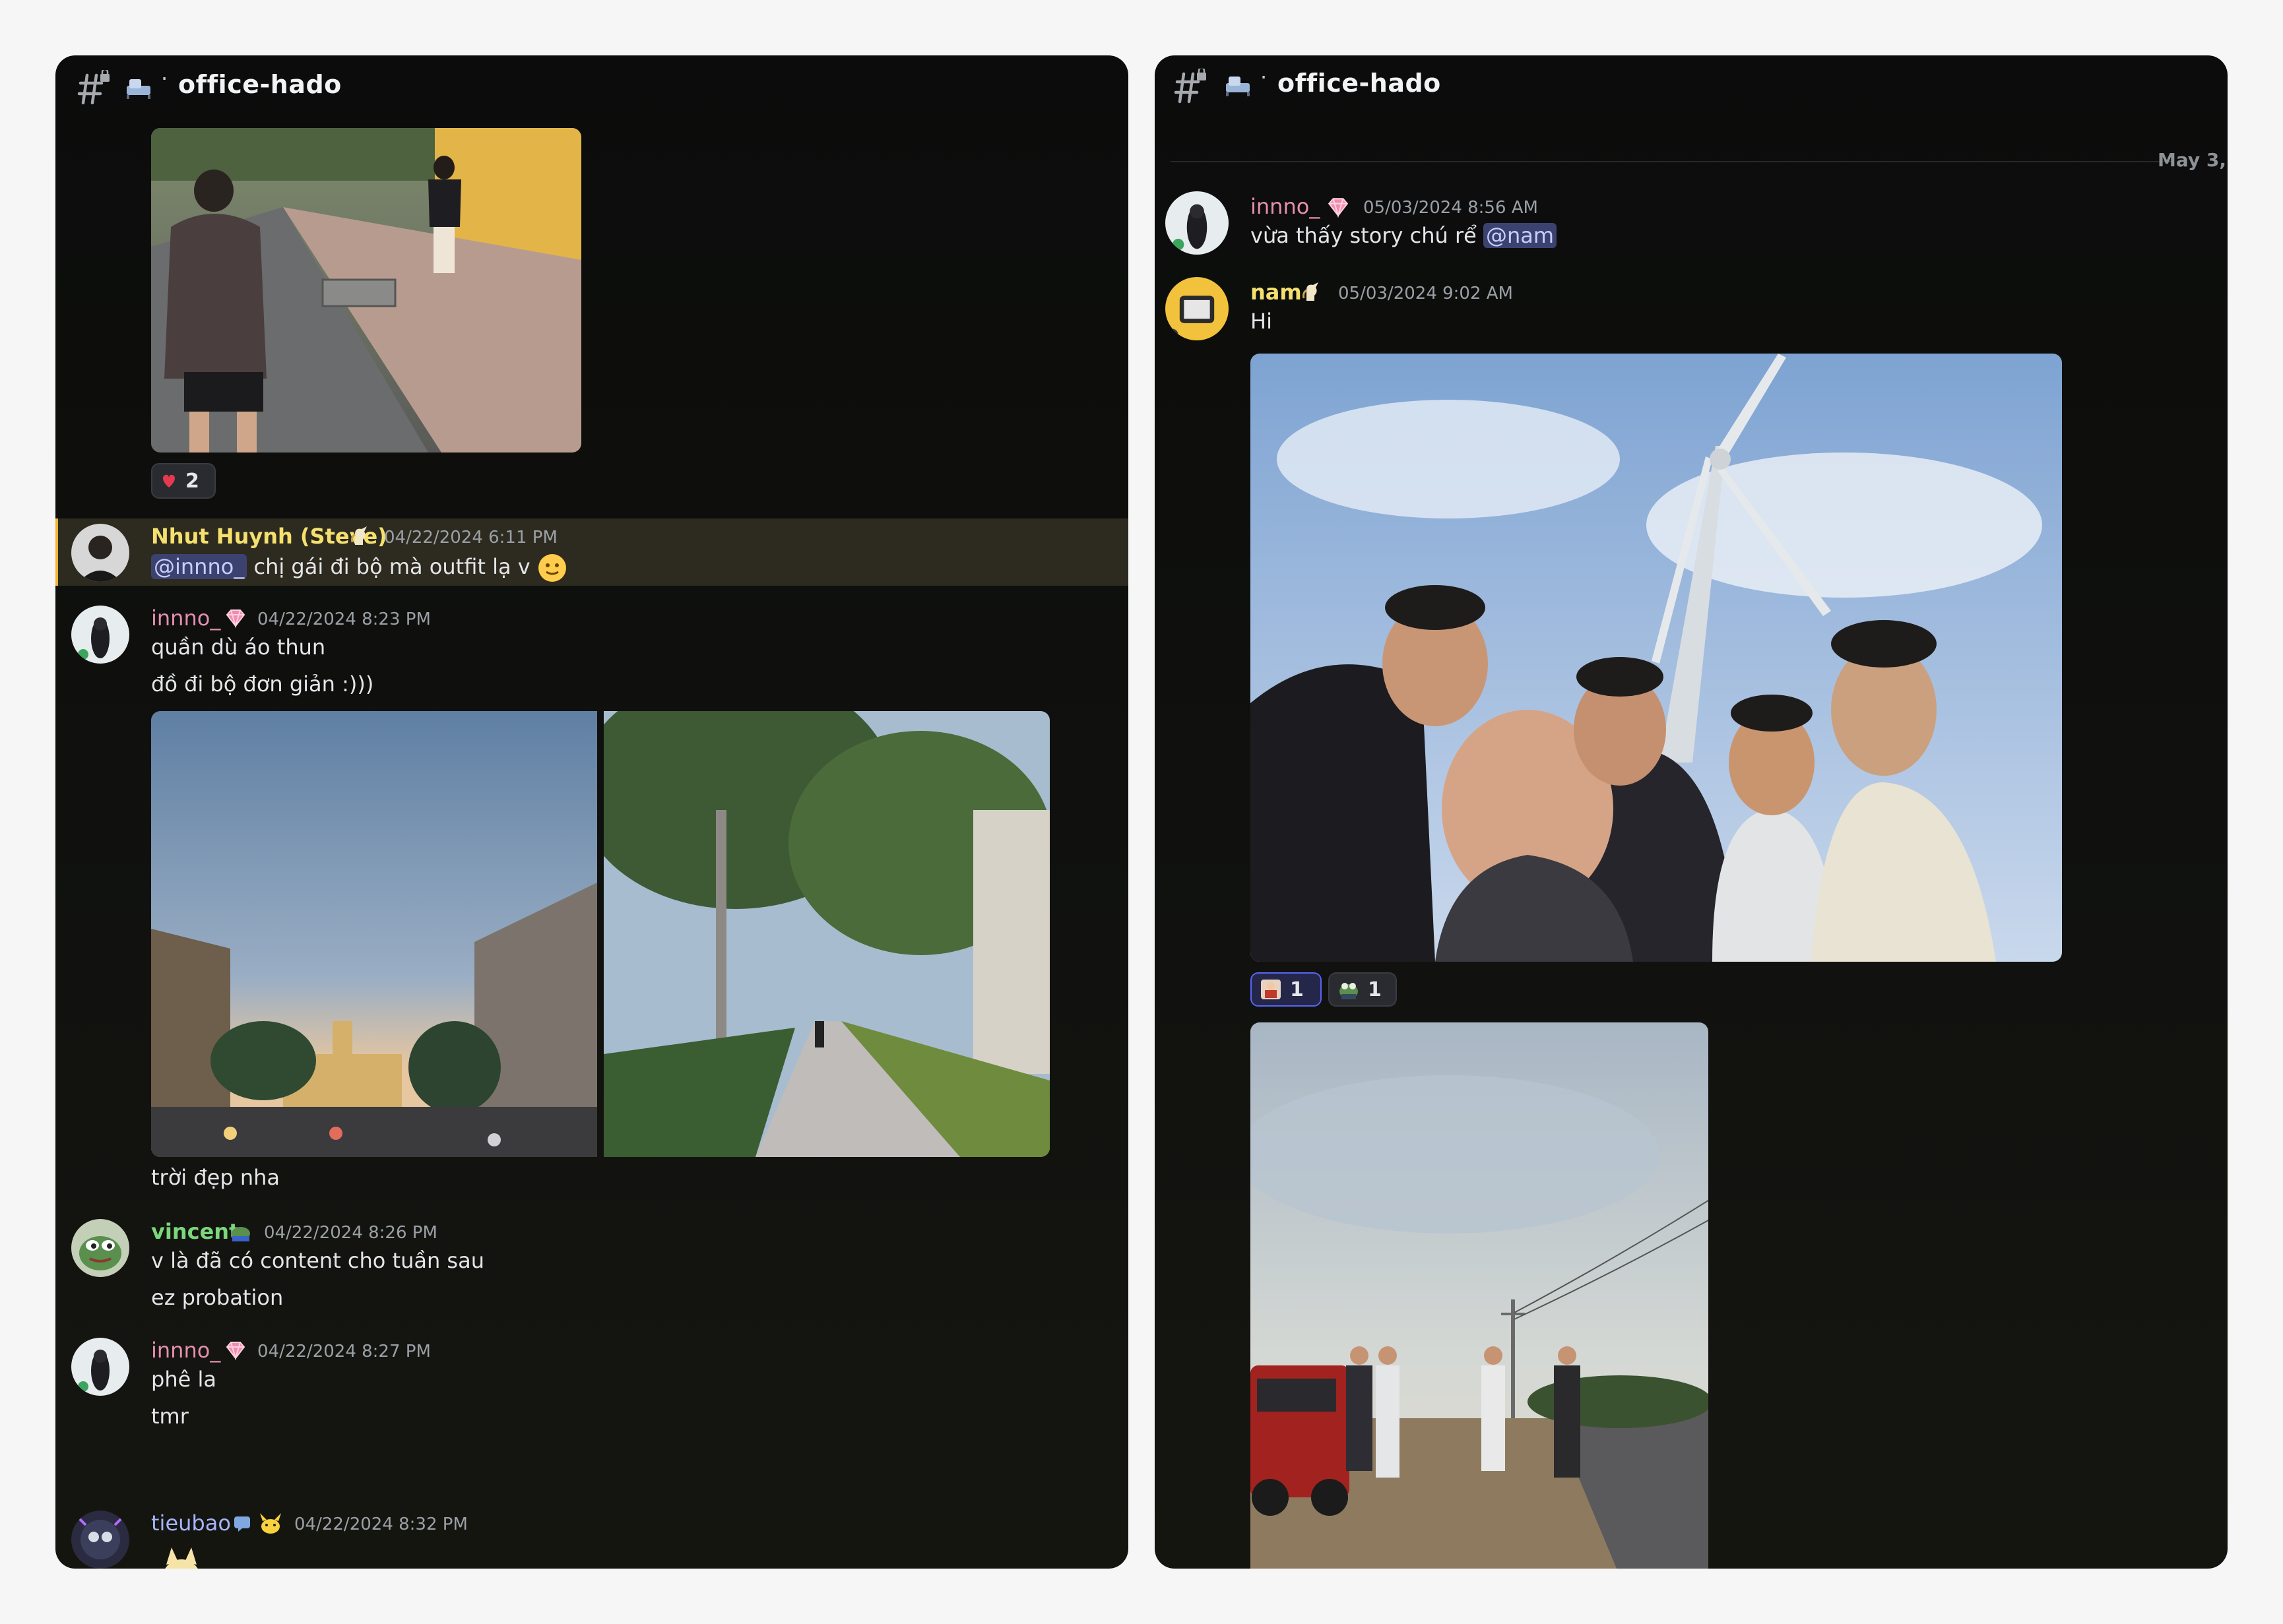  What do you see at coordinates (241, 1234) in the screenshot?
I see `pepe-badge-icon` at bounding box center [241, 1234].